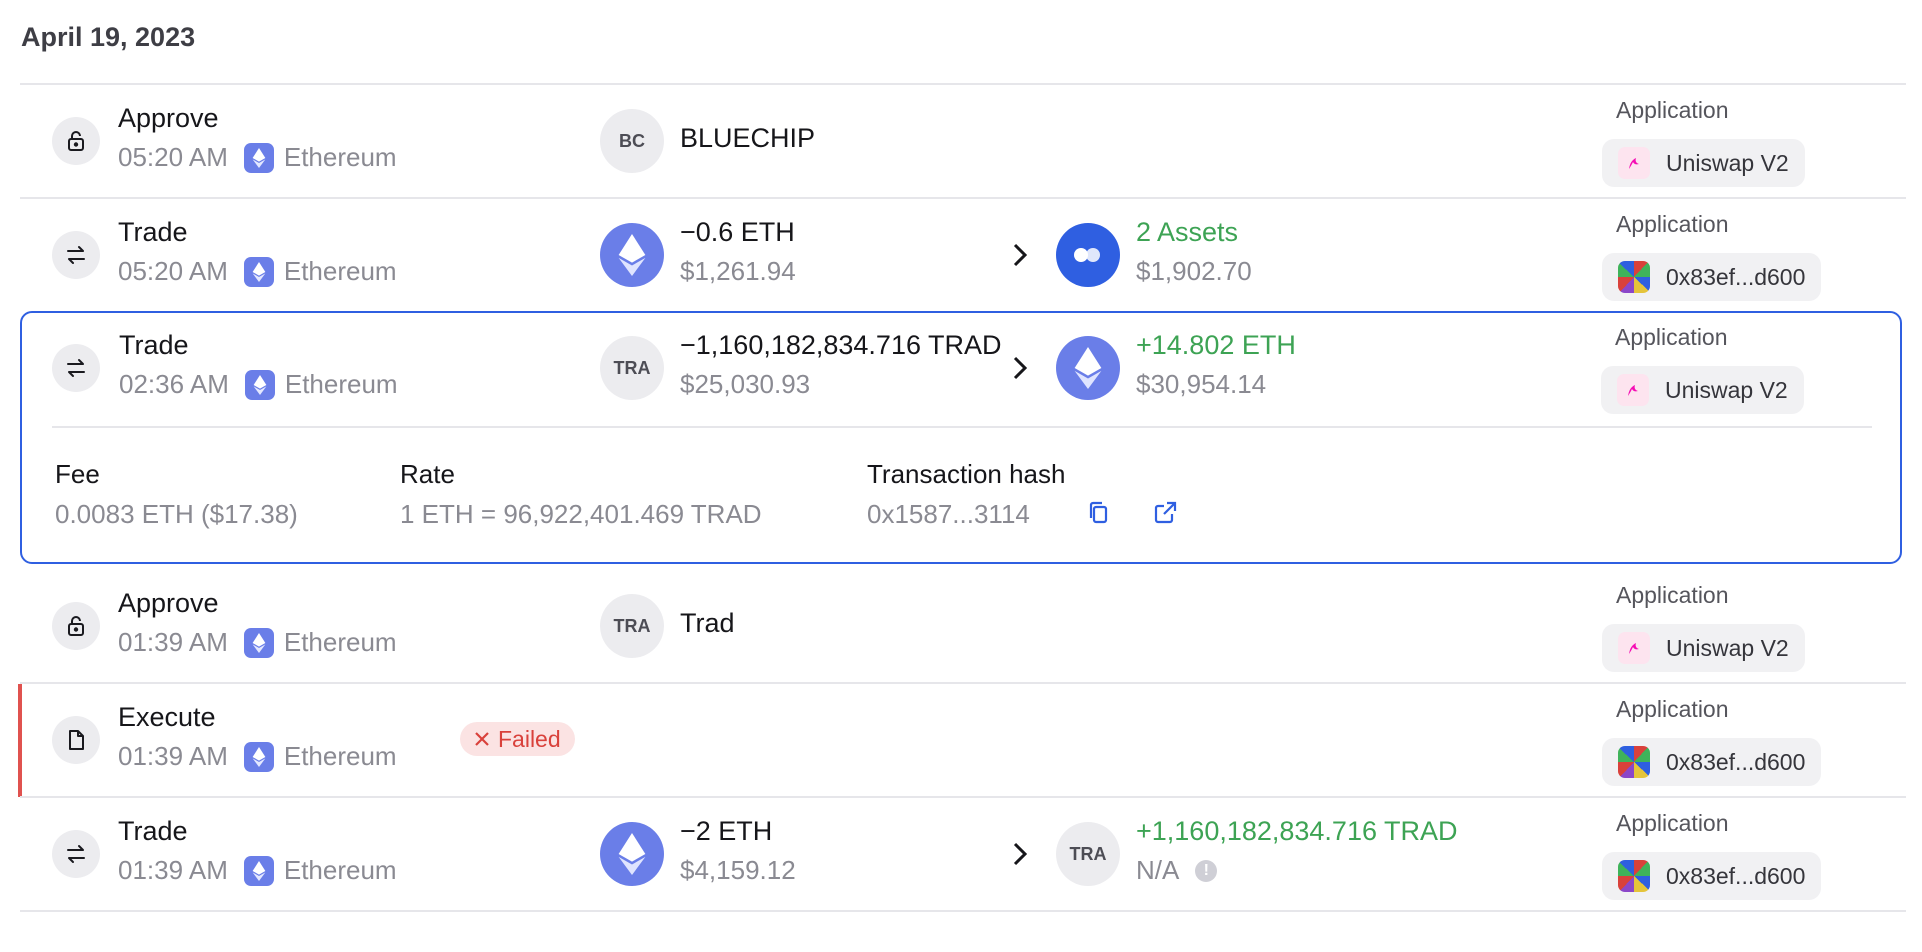 This screenshot has width=1922, height=952. Describe the element at coordinates (1206, 870) in the screenshot. I see `exclamation-icon: !` at that location.